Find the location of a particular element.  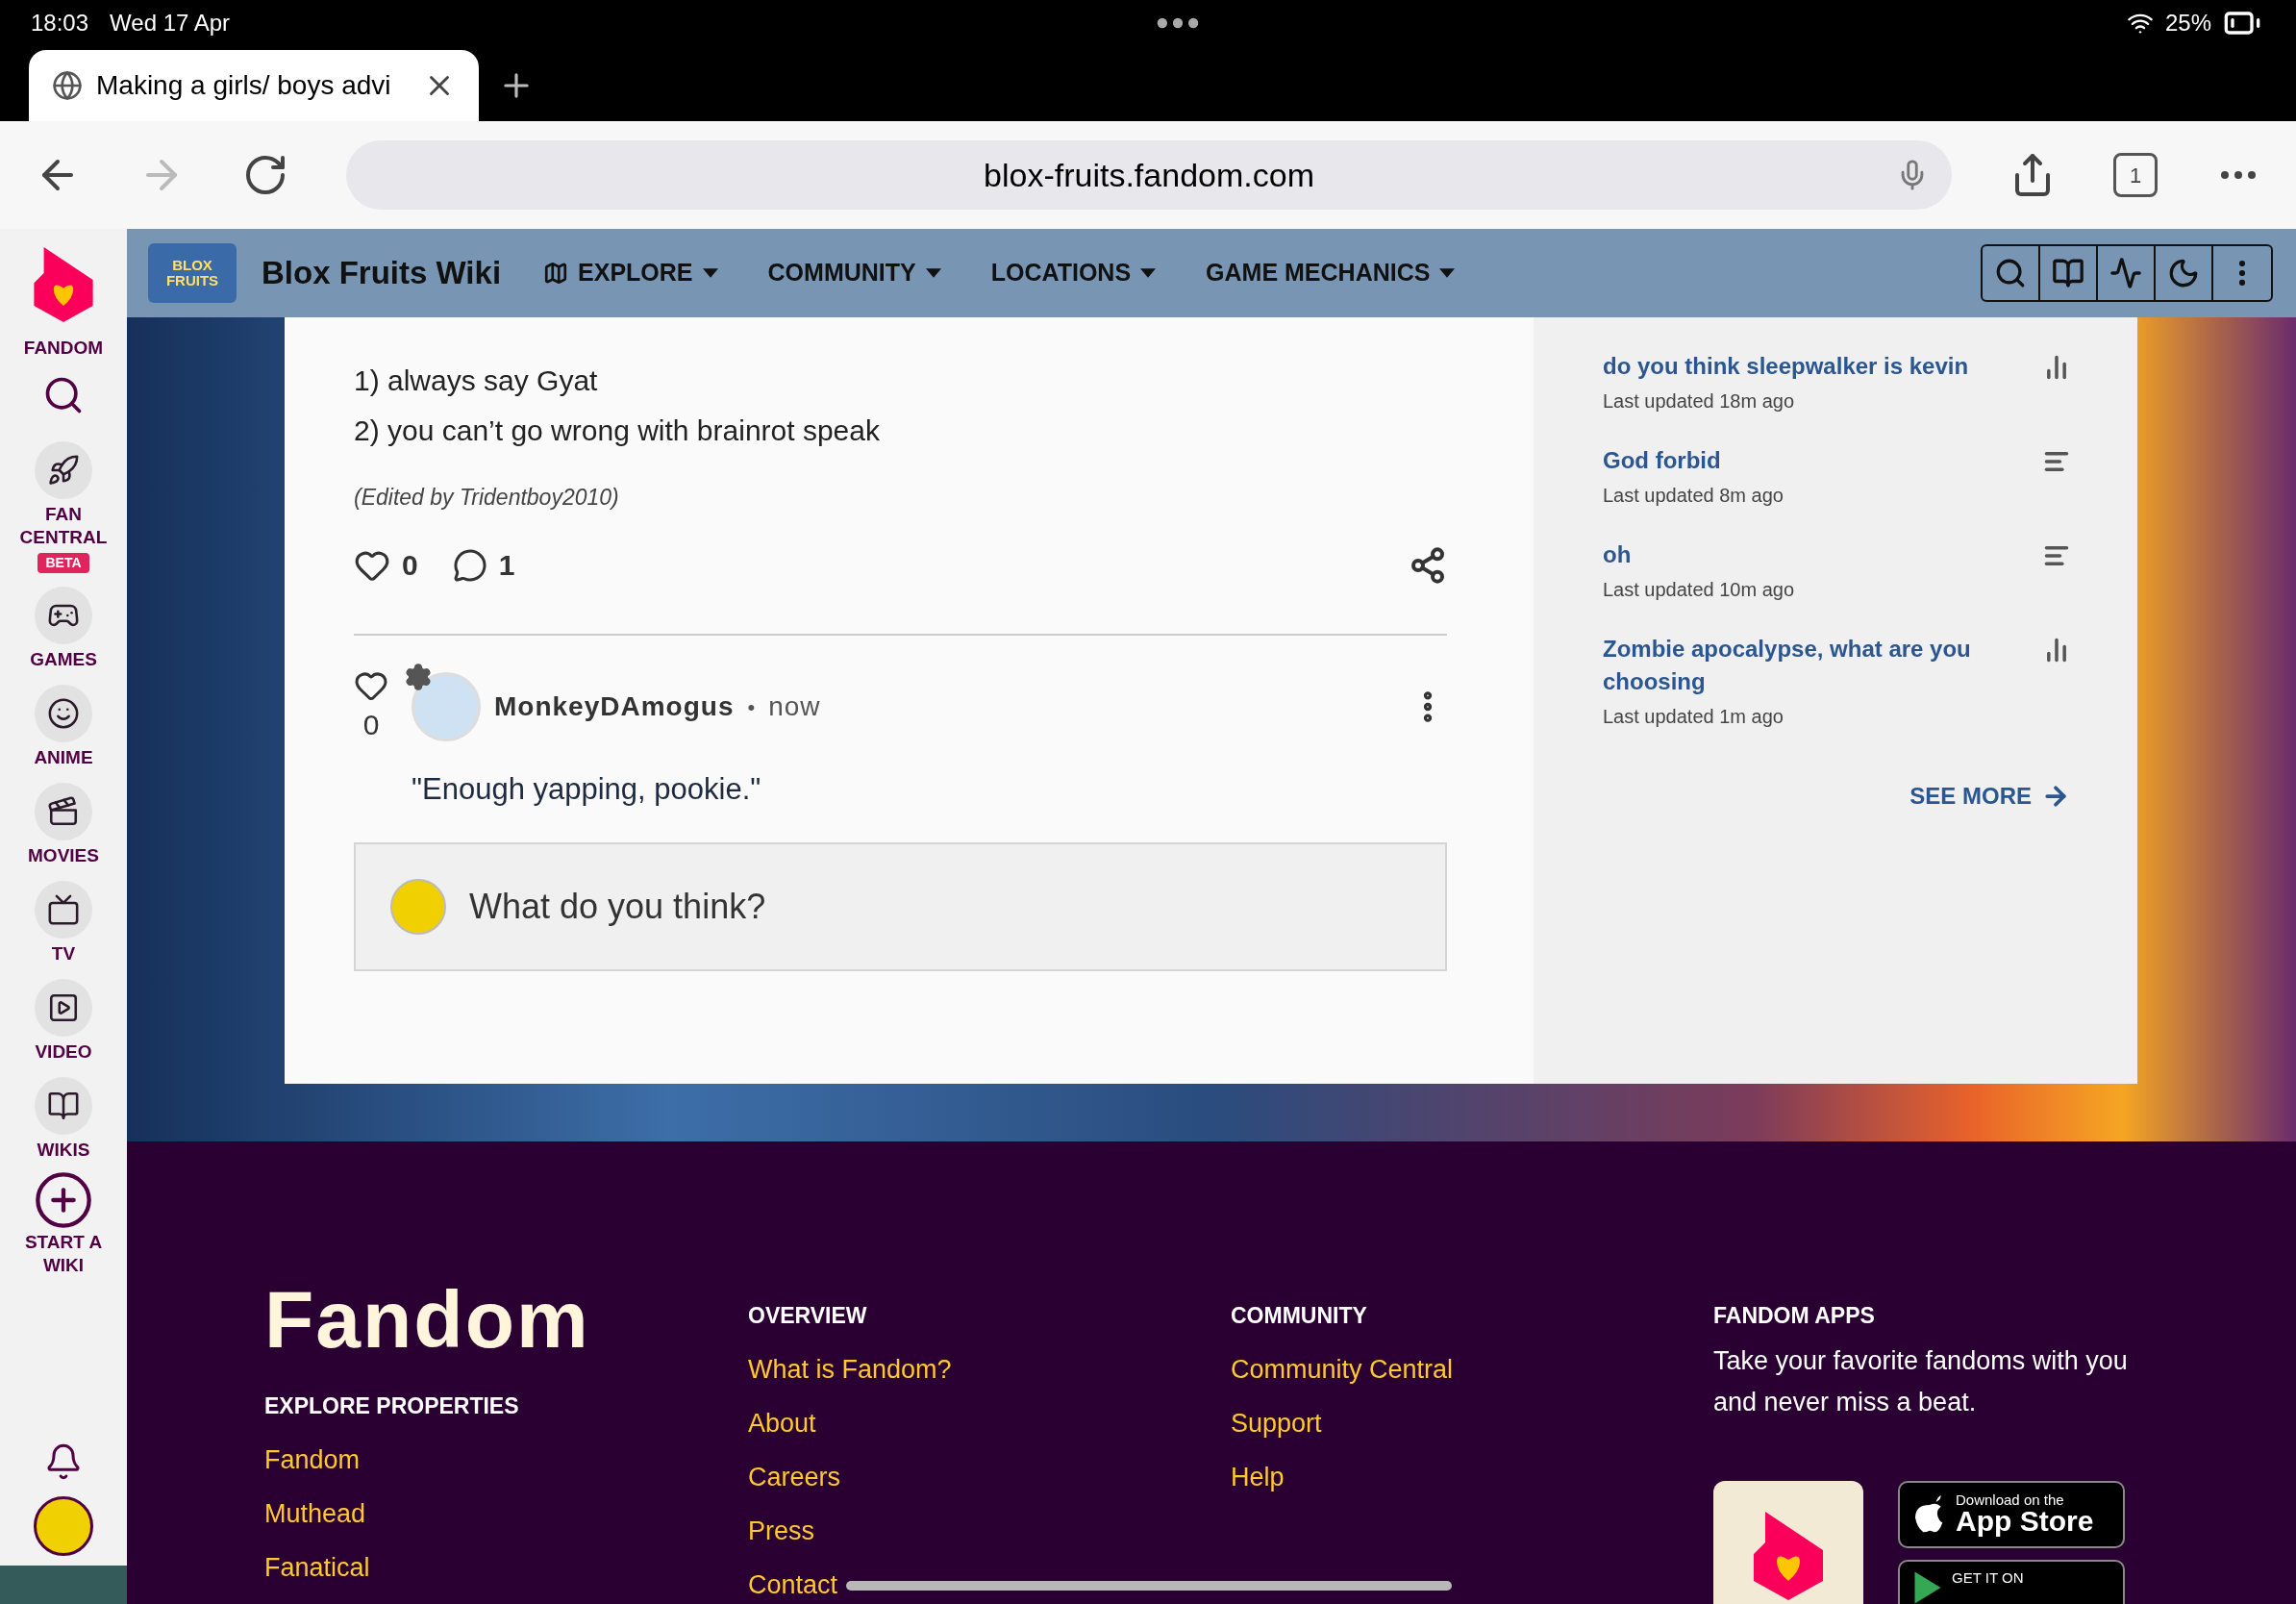

book-icon is located at coordinates (2068, 273).